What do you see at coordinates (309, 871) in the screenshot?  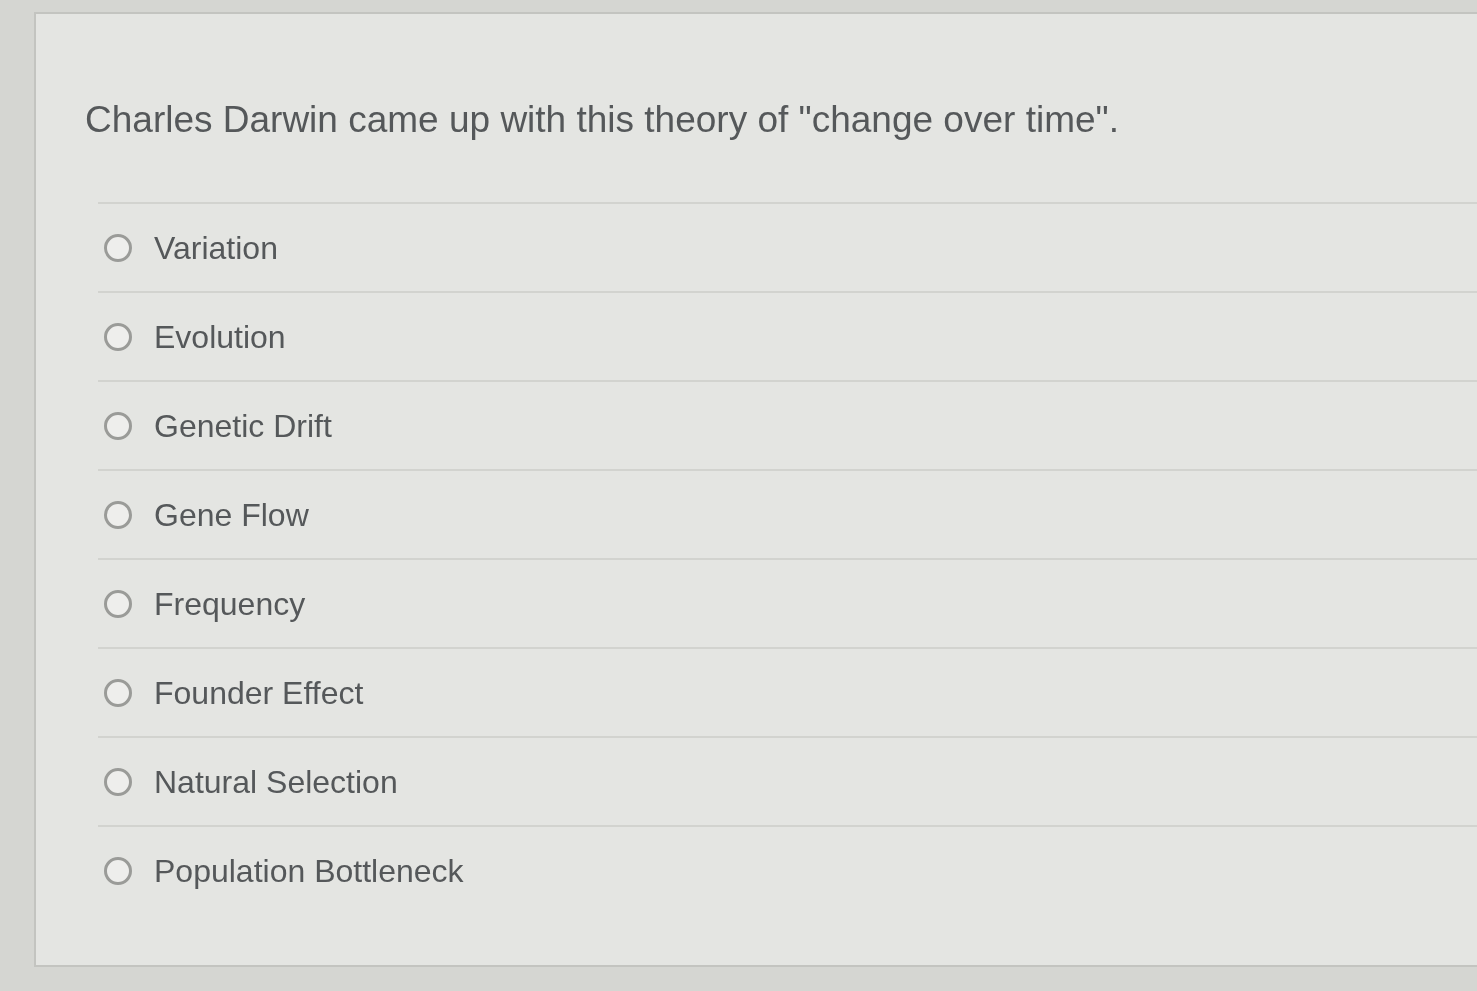 I see `option-label: Population Bottleneck` at bounding box center [309, 871].